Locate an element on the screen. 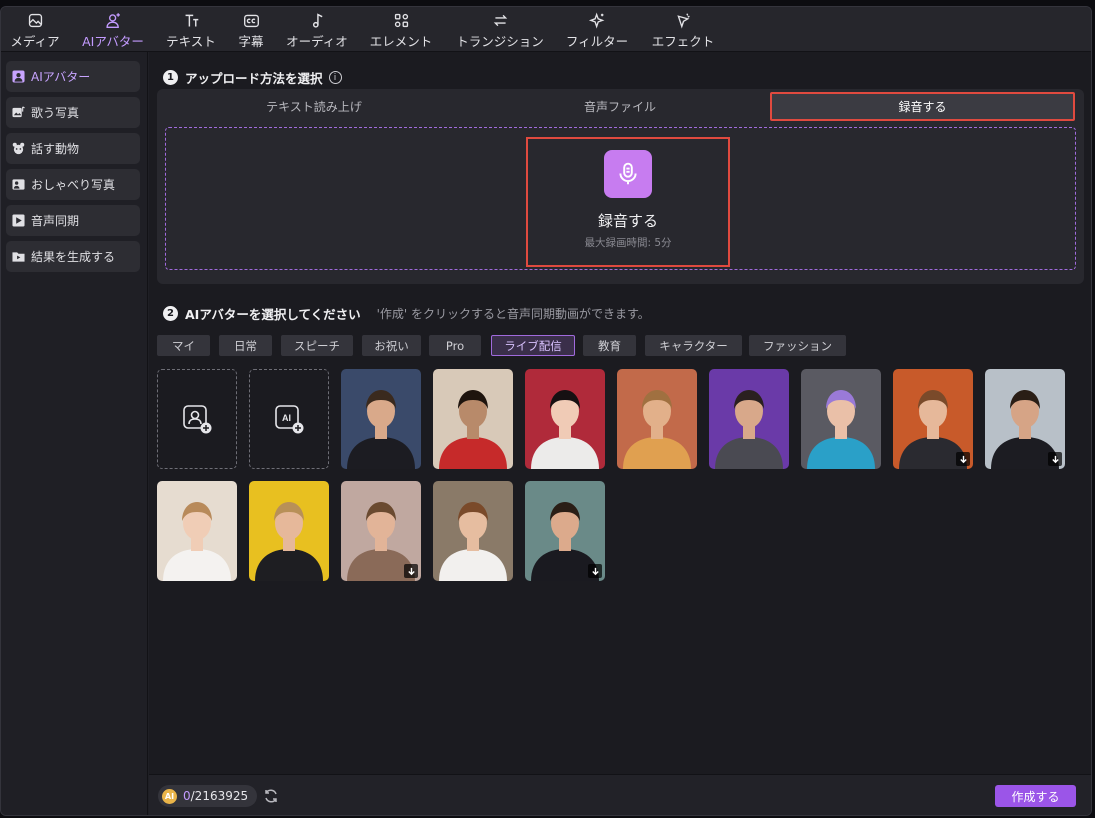 This screenshot has height=818, width=1095. sidebar: AIアバター 歌う写真 話す動物 おしゃべり写真 音声同期 結果を生成する is located at coordinates (74, 433).